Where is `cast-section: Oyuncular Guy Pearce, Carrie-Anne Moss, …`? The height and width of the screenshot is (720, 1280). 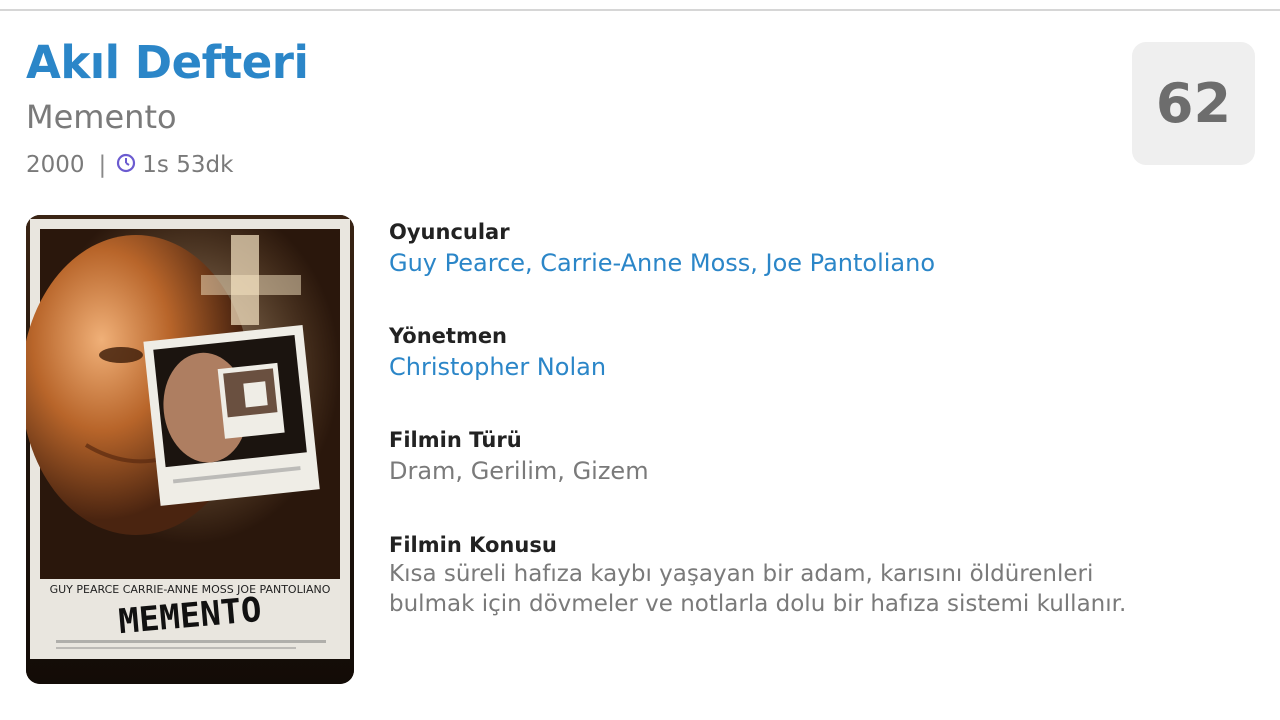
cast-section: Oyuncular Guy Pearce, Carrie-Anne Moss, … is located at coordinates (662, 249).